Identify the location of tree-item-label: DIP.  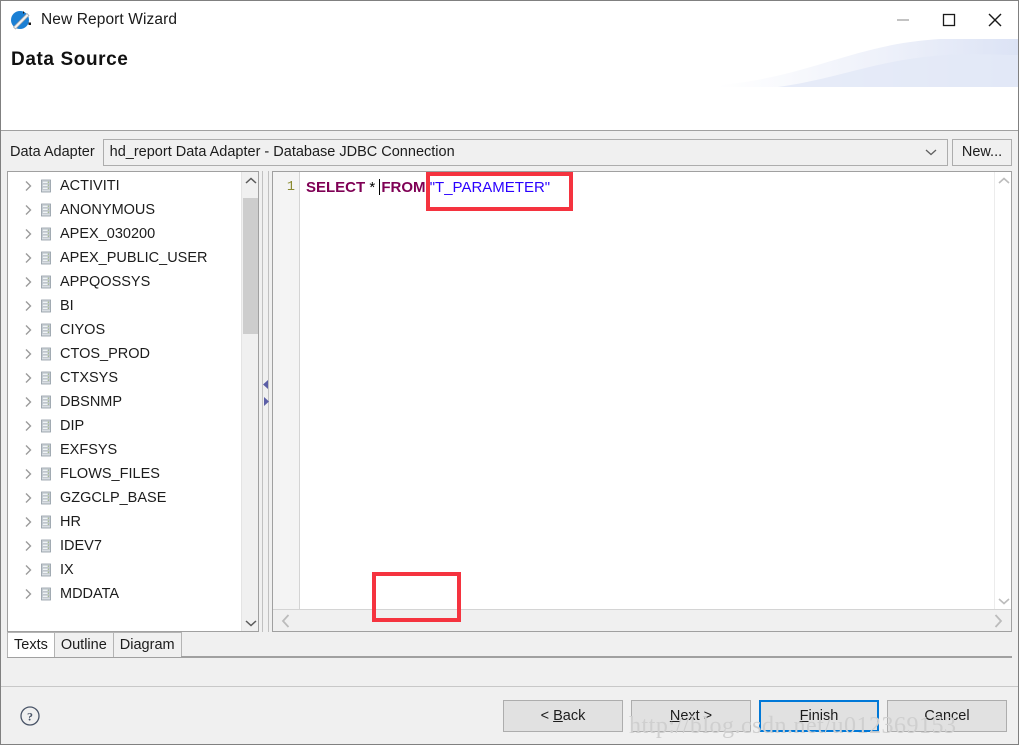
(72, 426).